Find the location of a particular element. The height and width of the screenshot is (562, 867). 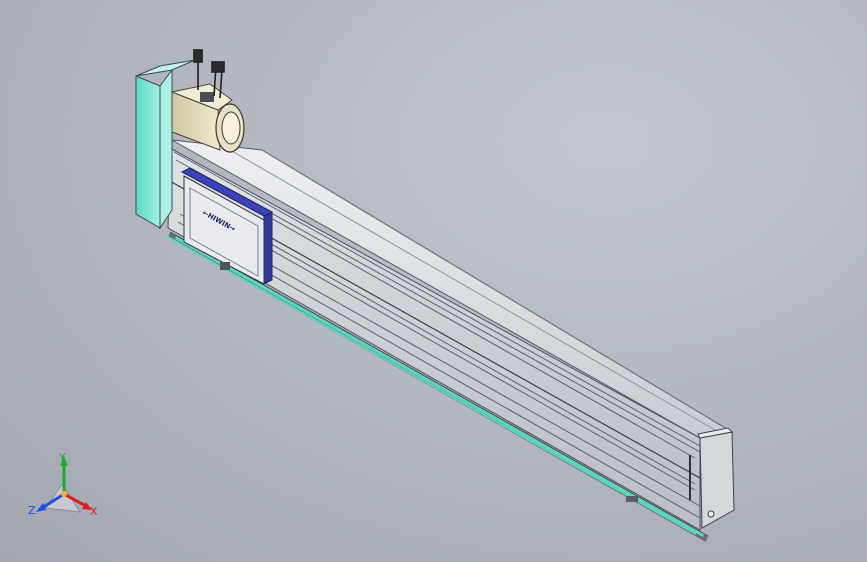

limit-sensor is located at coordinates (632, 499).